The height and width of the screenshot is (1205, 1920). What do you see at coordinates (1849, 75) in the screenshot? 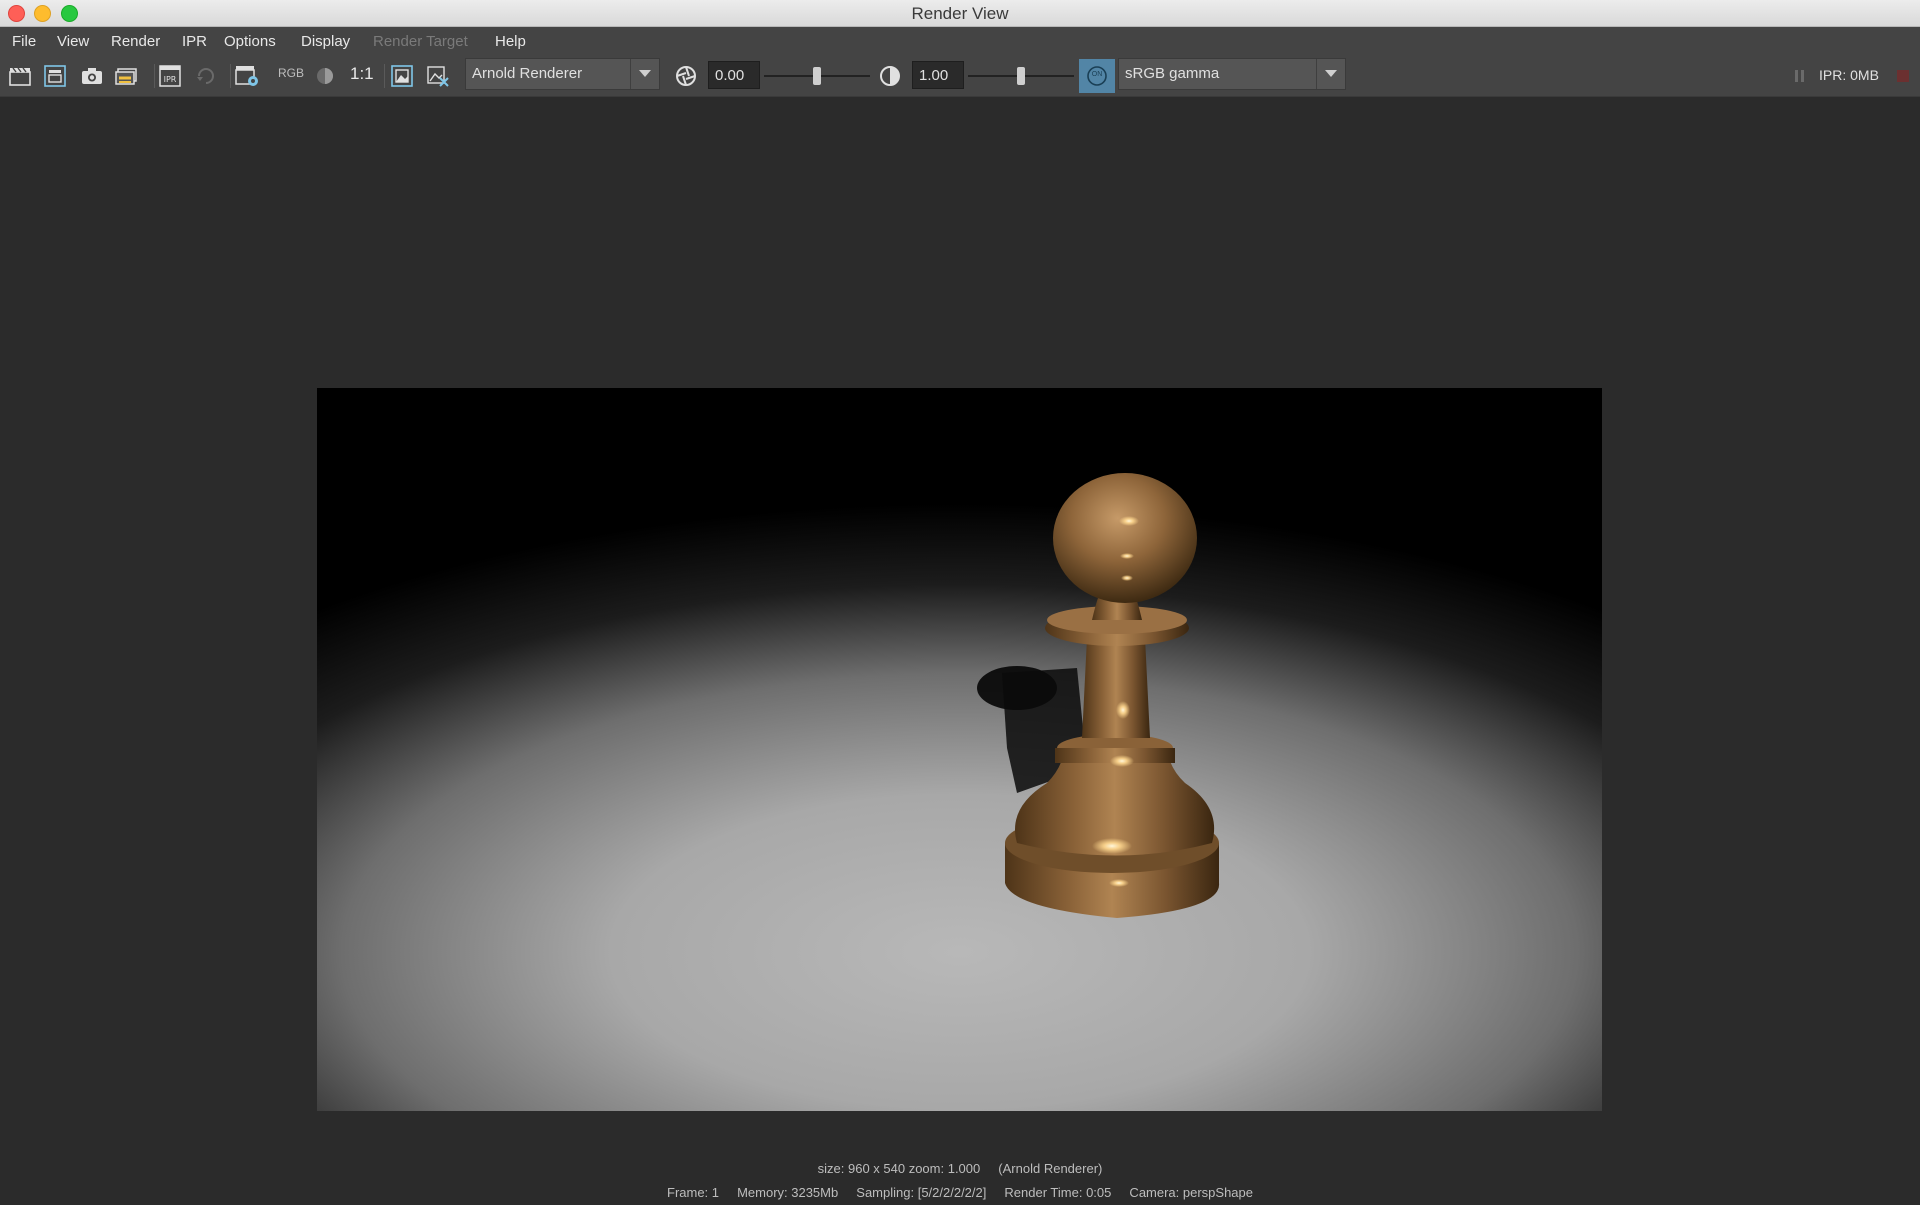
I see `ipr-memory-readout: IPR: 0MB` at bounding box center [1849, 75].